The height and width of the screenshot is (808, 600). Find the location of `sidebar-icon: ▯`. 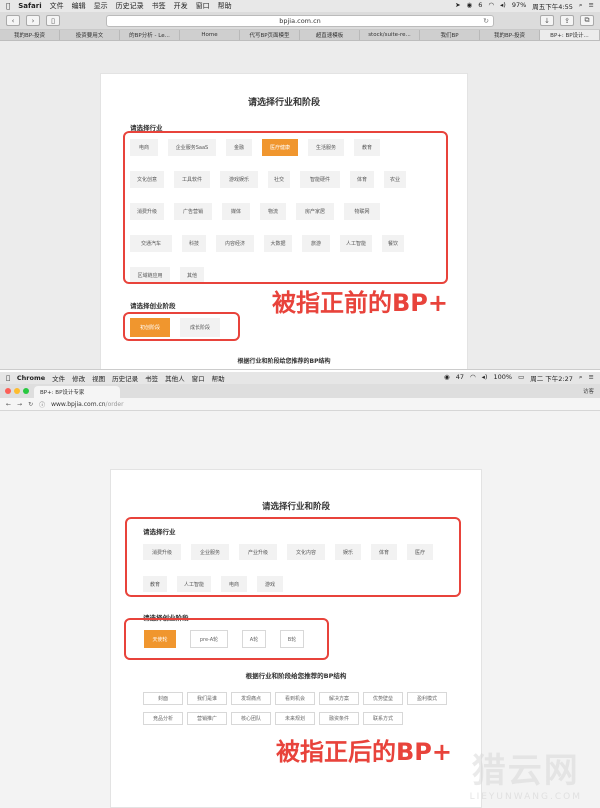

sidebar-icon: ▯ is located at coordinates (53, 20).